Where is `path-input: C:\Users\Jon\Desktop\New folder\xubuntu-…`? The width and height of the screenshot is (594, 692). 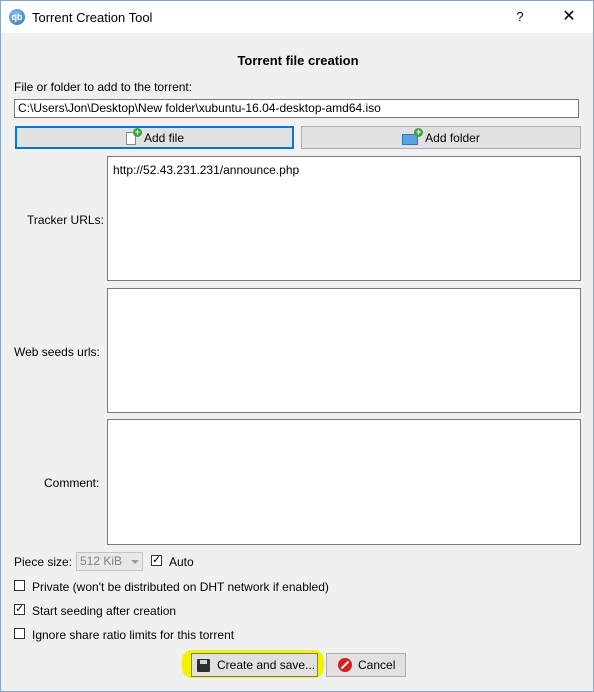 path-input: C:\Users\Jon\Desktop\New folder\xubuntu-… is located at coordinates (296, 108).